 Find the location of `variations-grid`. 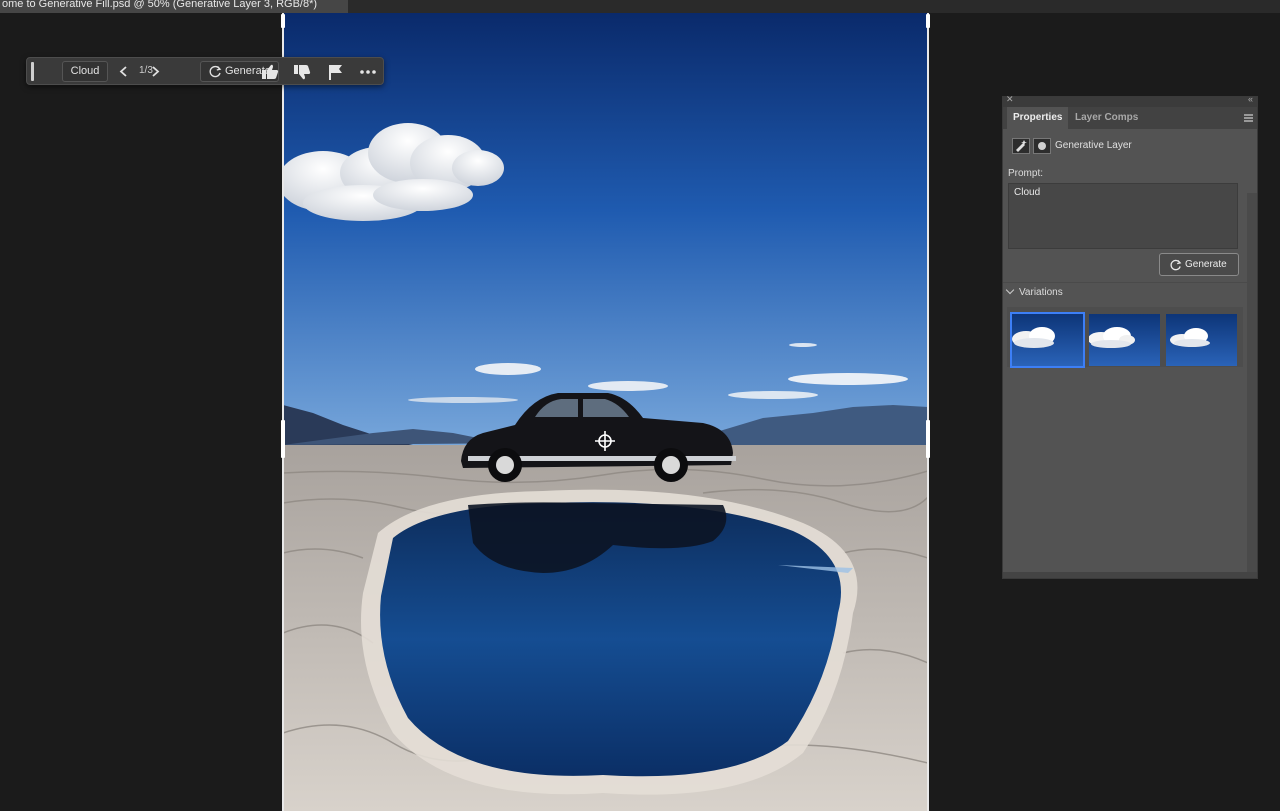

variations-grid is located at coordinates (1125, 337).